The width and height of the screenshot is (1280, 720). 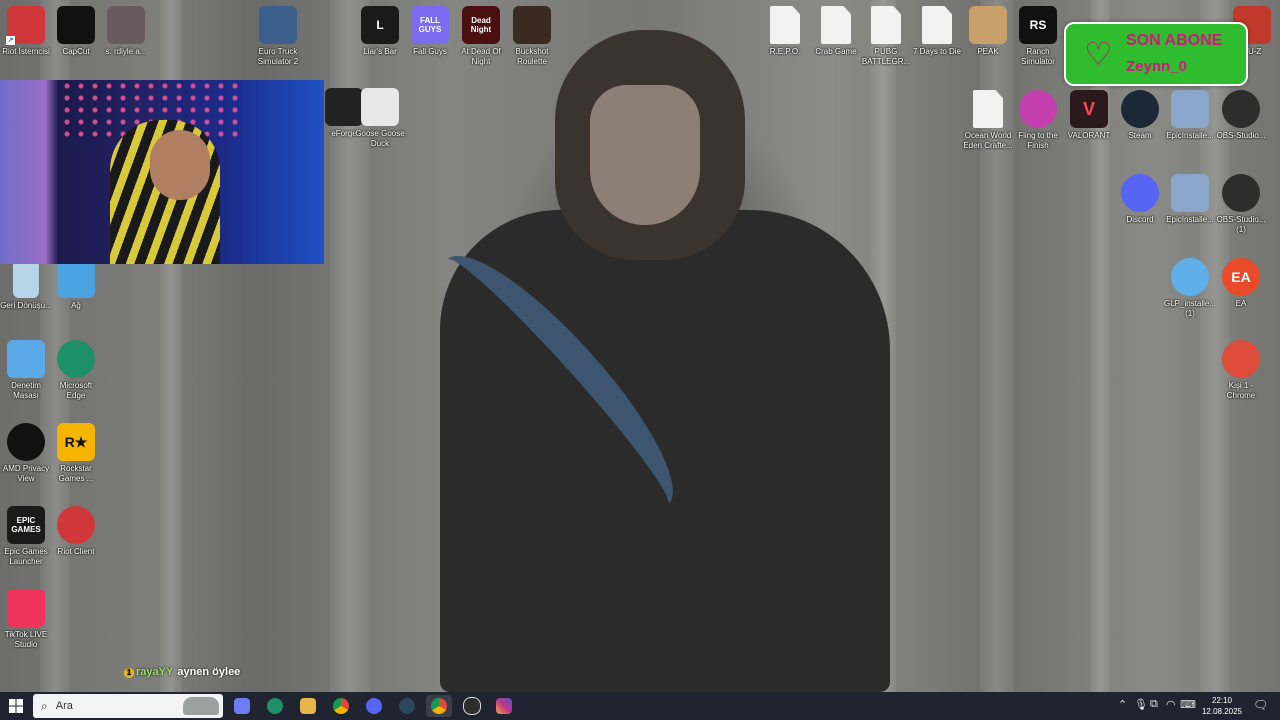 What do you see at coordinates (1156, 66) in the screenshot?
I see `alert-subscriber-name: Zeynn_0` at bounding box center [1156, 66].